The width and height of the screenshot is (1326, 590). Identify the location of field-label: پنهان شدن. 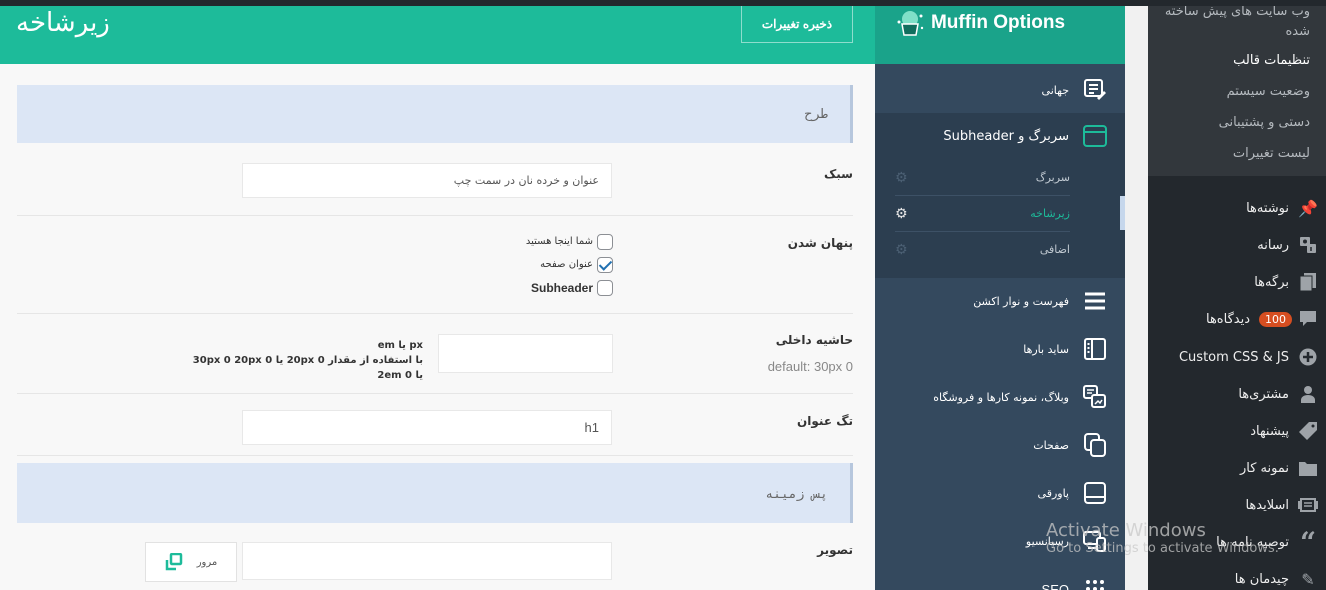
(820, 243).